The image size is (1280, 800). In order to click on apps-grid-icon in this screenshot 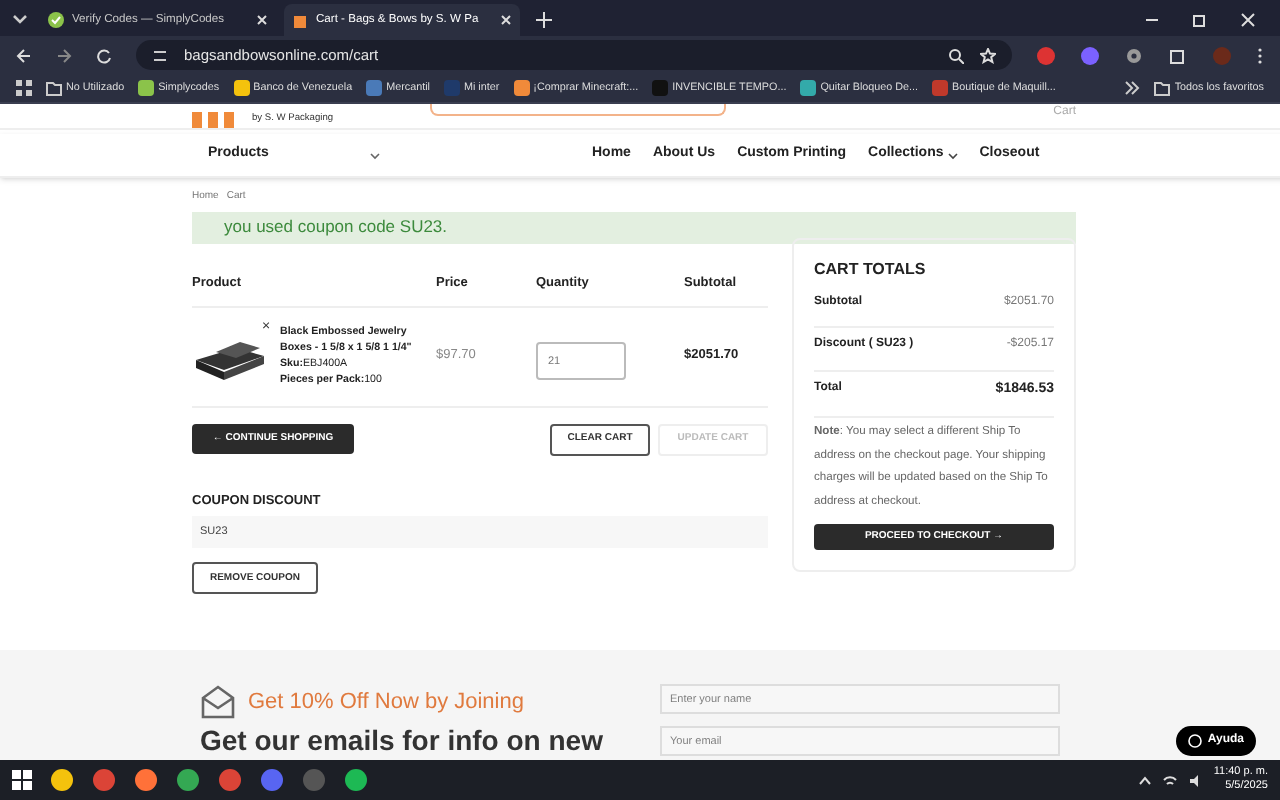, I will do `click(24, 88)`.